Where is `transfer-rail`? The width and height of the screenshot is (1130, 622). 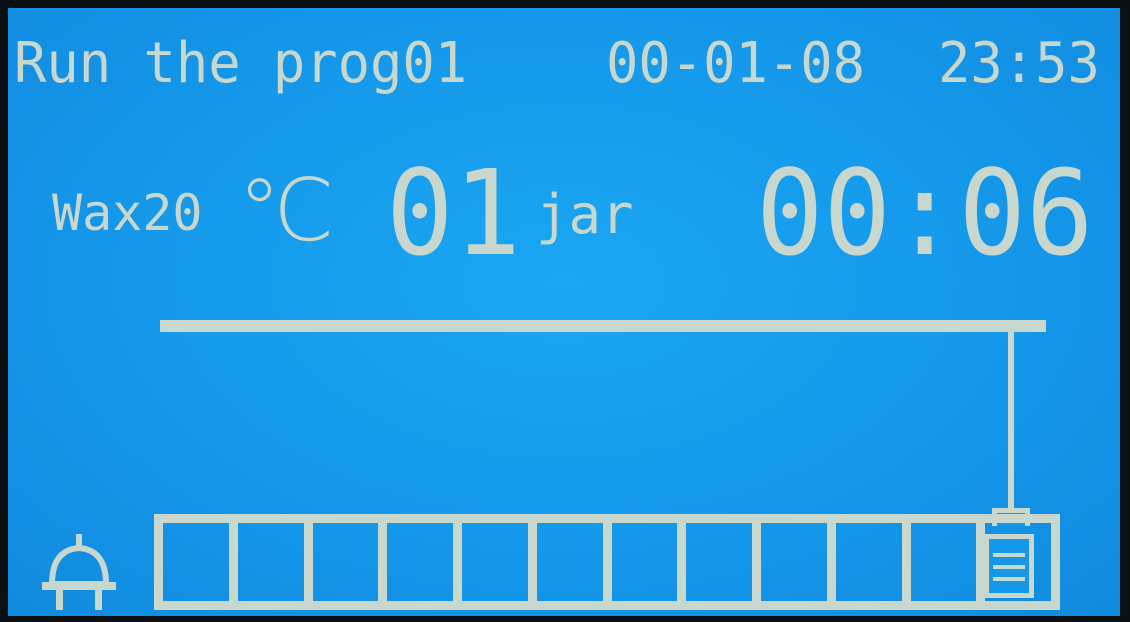
transfer-rail is located at coordinates (603, 326).